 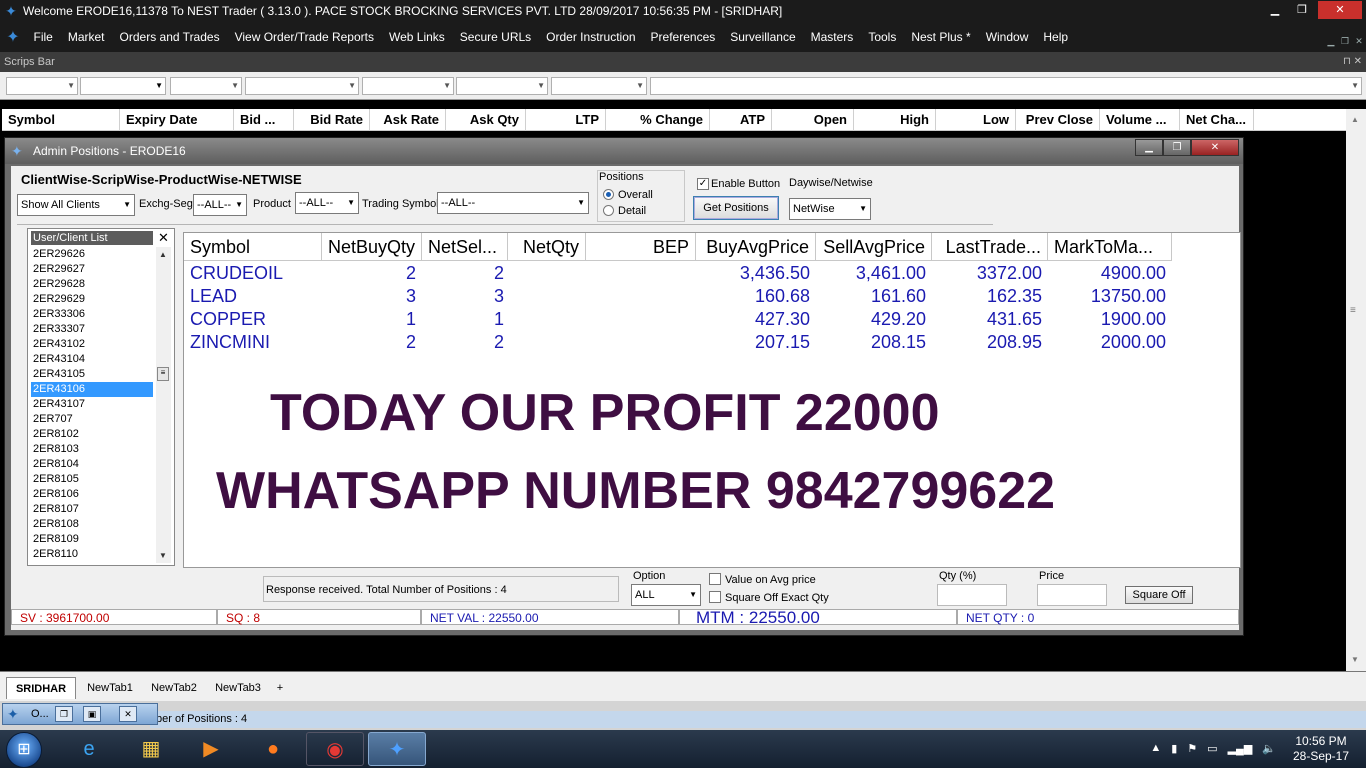 I want to click on nest-trader-icon: ✦, so click(x=397, y=749).